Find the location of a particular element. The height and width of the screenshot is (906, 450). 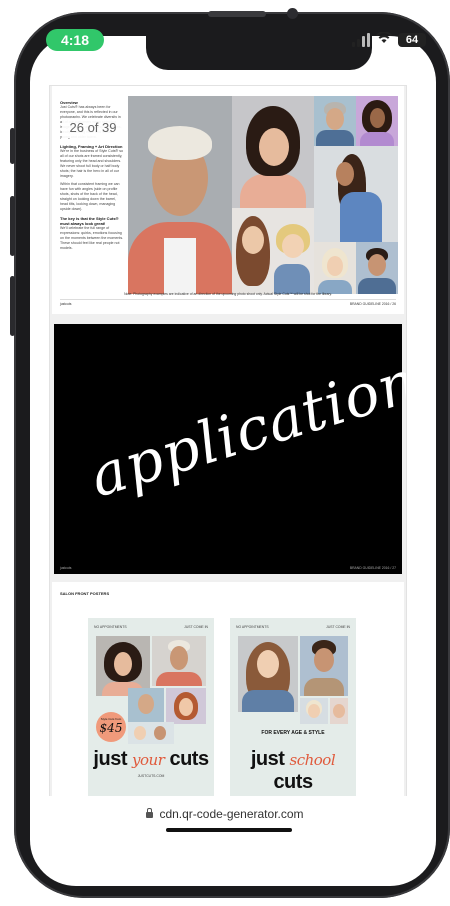

status-icons: 64 is located at coordinates (389, 40).